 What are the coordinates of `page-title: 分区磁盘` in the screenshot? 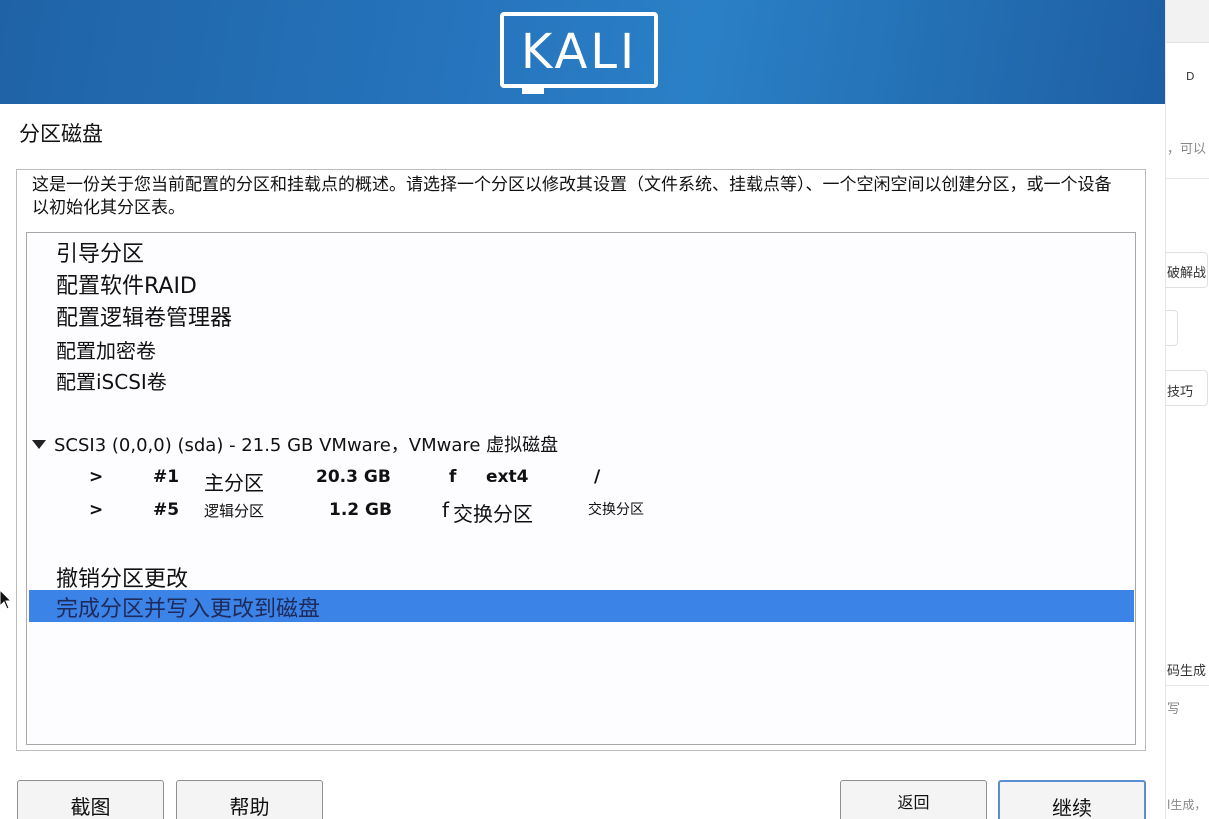 It's located at (61, 134).